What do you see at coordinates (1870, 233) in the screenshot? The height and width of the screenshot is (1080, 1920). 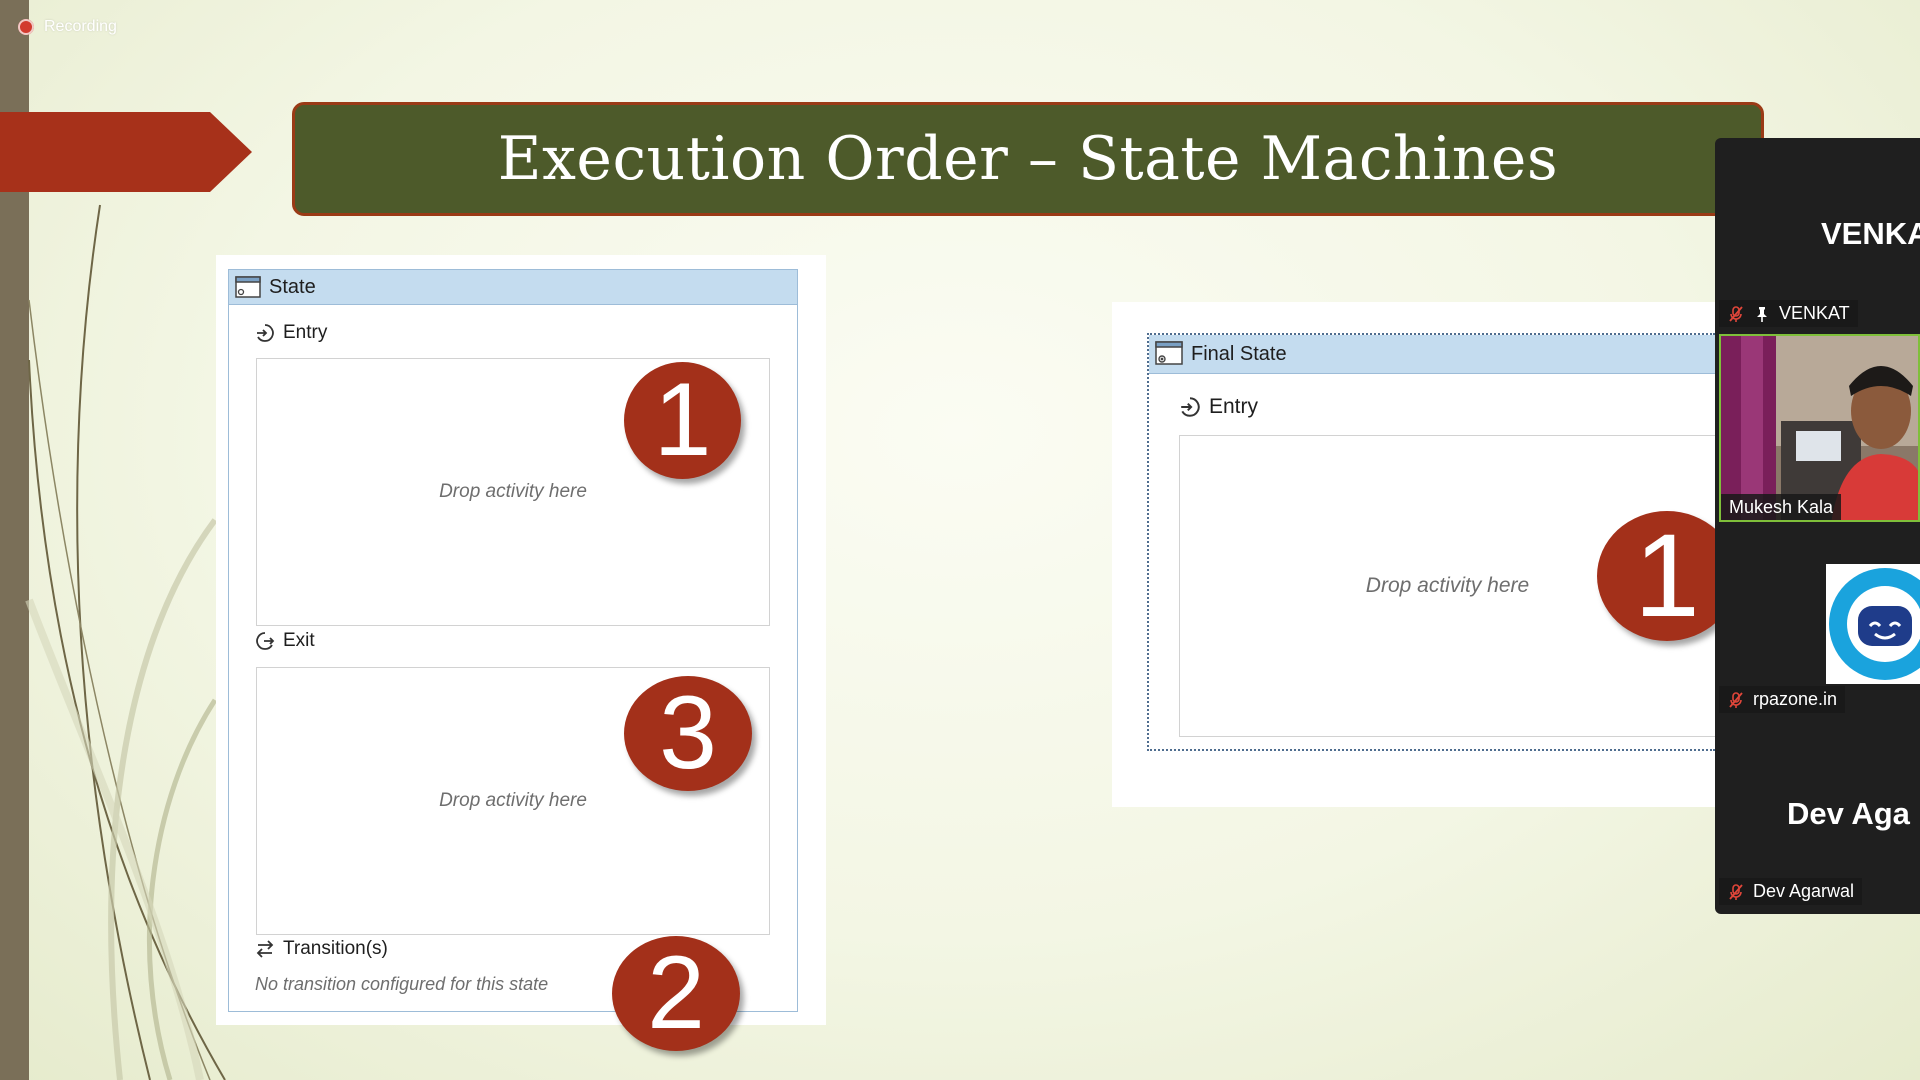 I see `participant-display-name: VENKA` at bounding box center [1870, 233].